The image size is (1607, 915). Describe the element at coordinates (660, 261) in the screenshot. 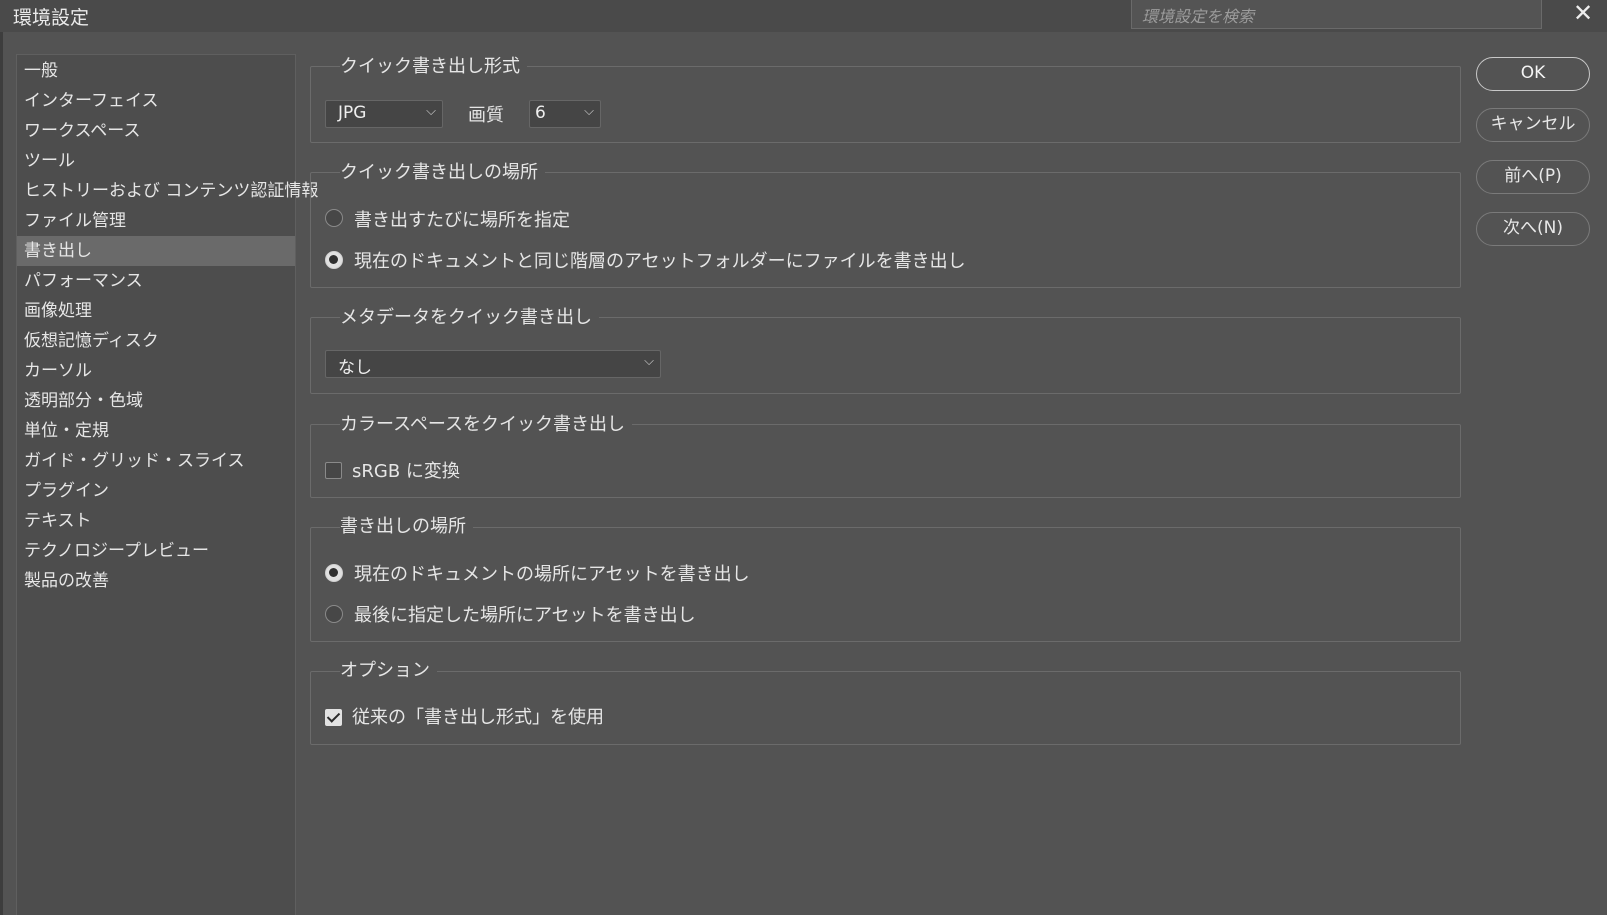

I see `radio-assets-folder-label: 現在のドキュメントと同じ階層のアセットフォルダーにファイルを書き出し` at that location.